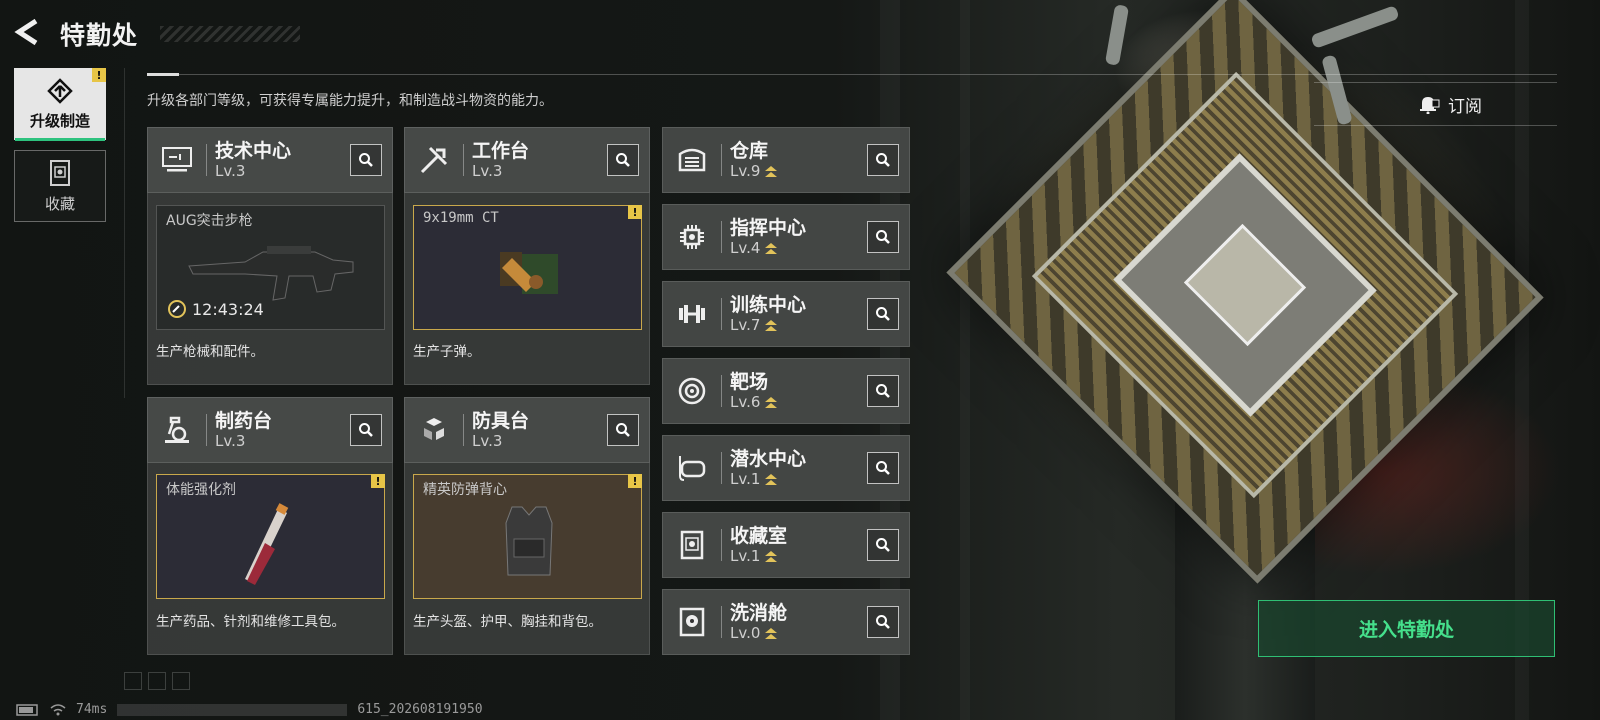 This screenshot has height=720, width=1600. I want to click on target-icon, so click(692, 391).